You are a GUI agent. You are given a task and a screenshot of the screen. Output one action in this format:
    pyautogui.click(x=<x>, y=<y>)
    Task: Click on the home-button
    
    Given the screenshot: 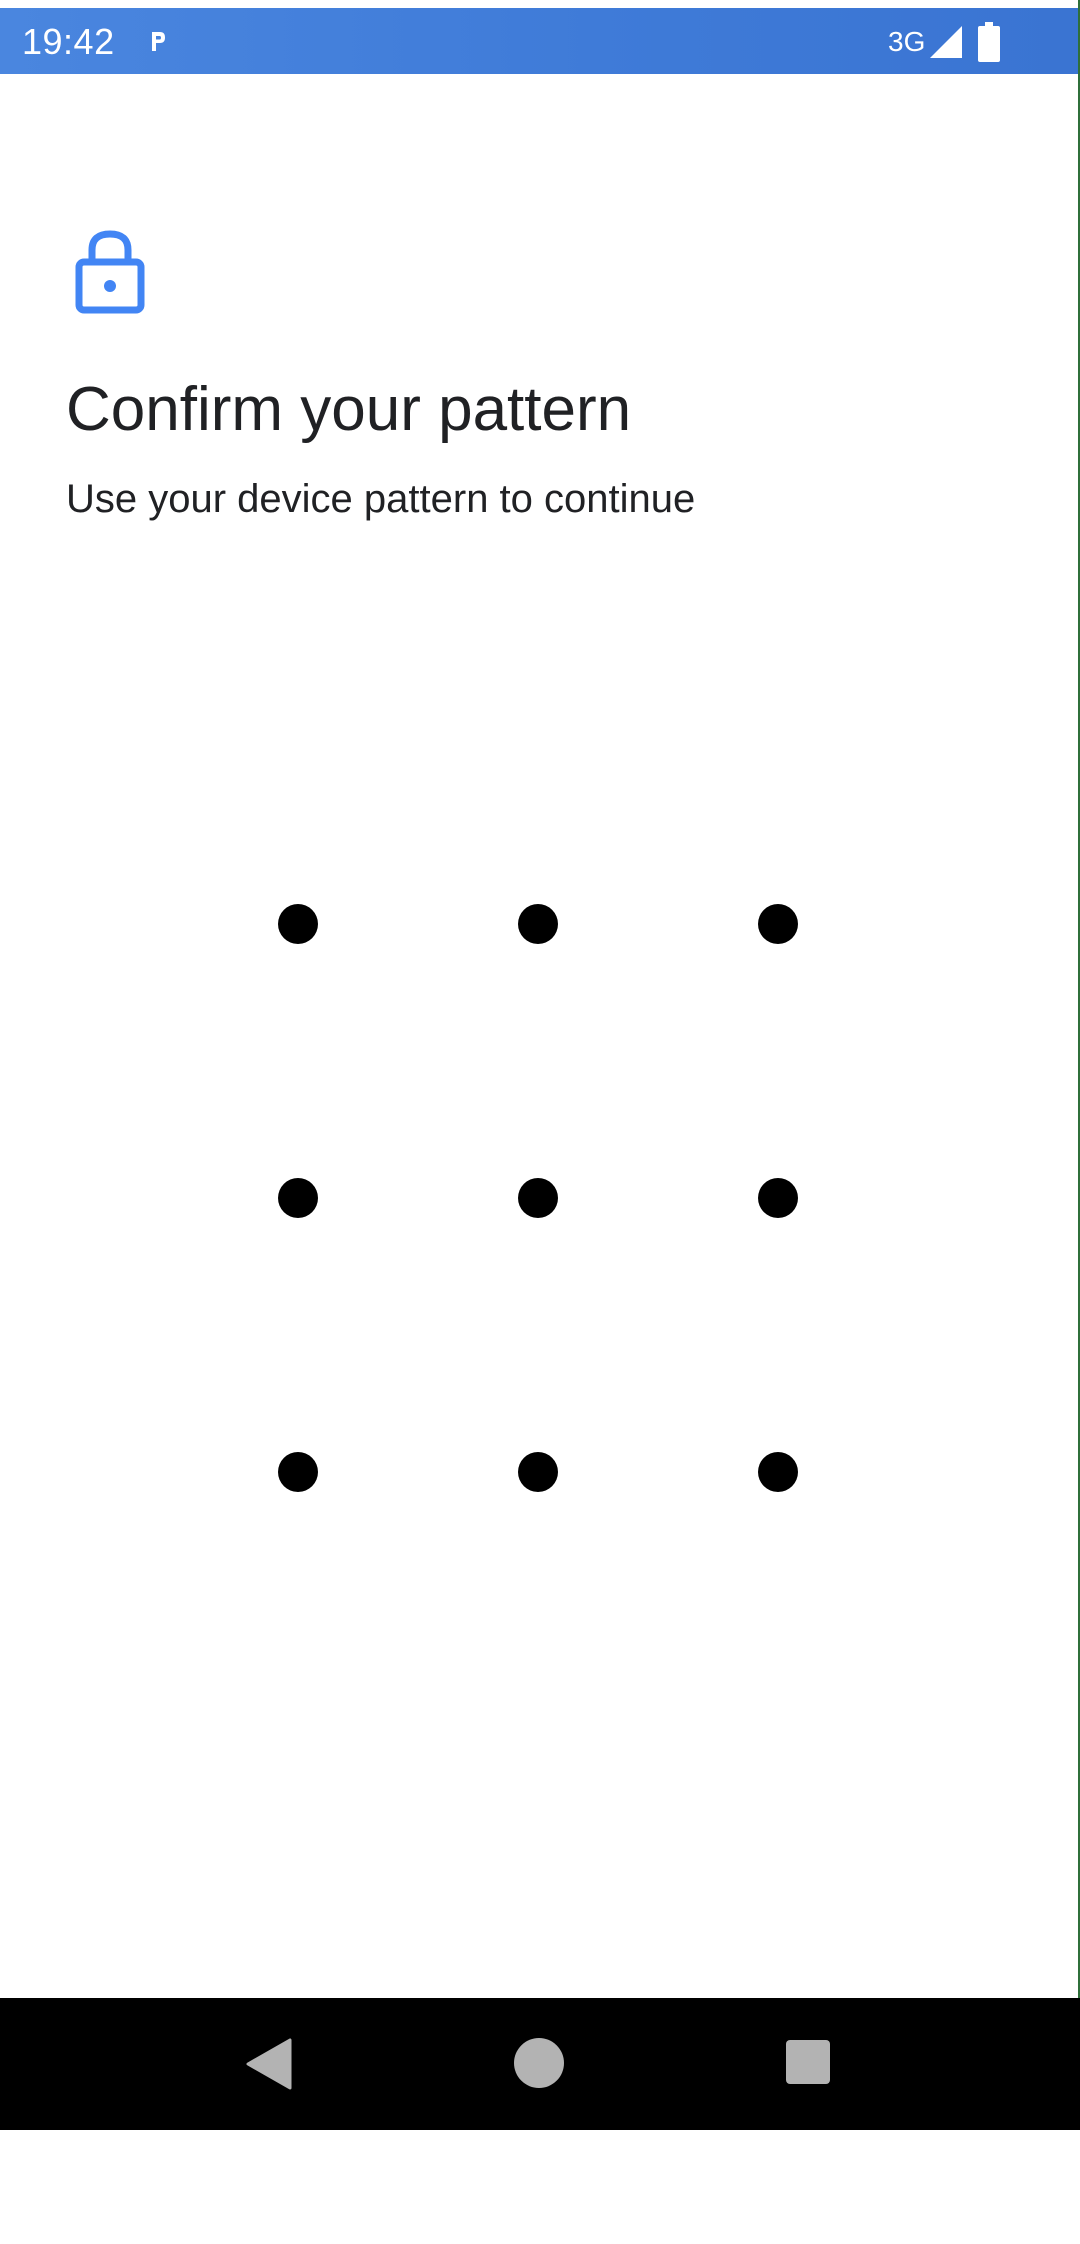 What is the action you would take?
    pyautogui.click(x=539, y=2063)
    